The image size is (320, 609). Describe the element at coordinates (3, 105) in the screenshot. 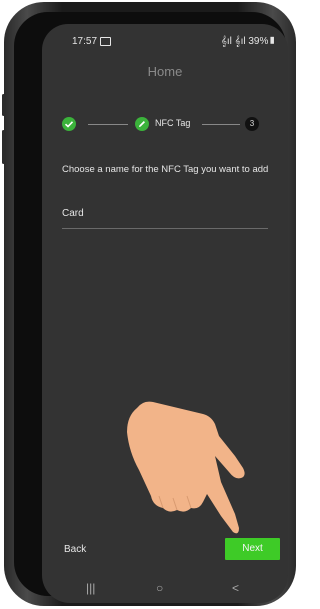

I see `power-button` at that location.